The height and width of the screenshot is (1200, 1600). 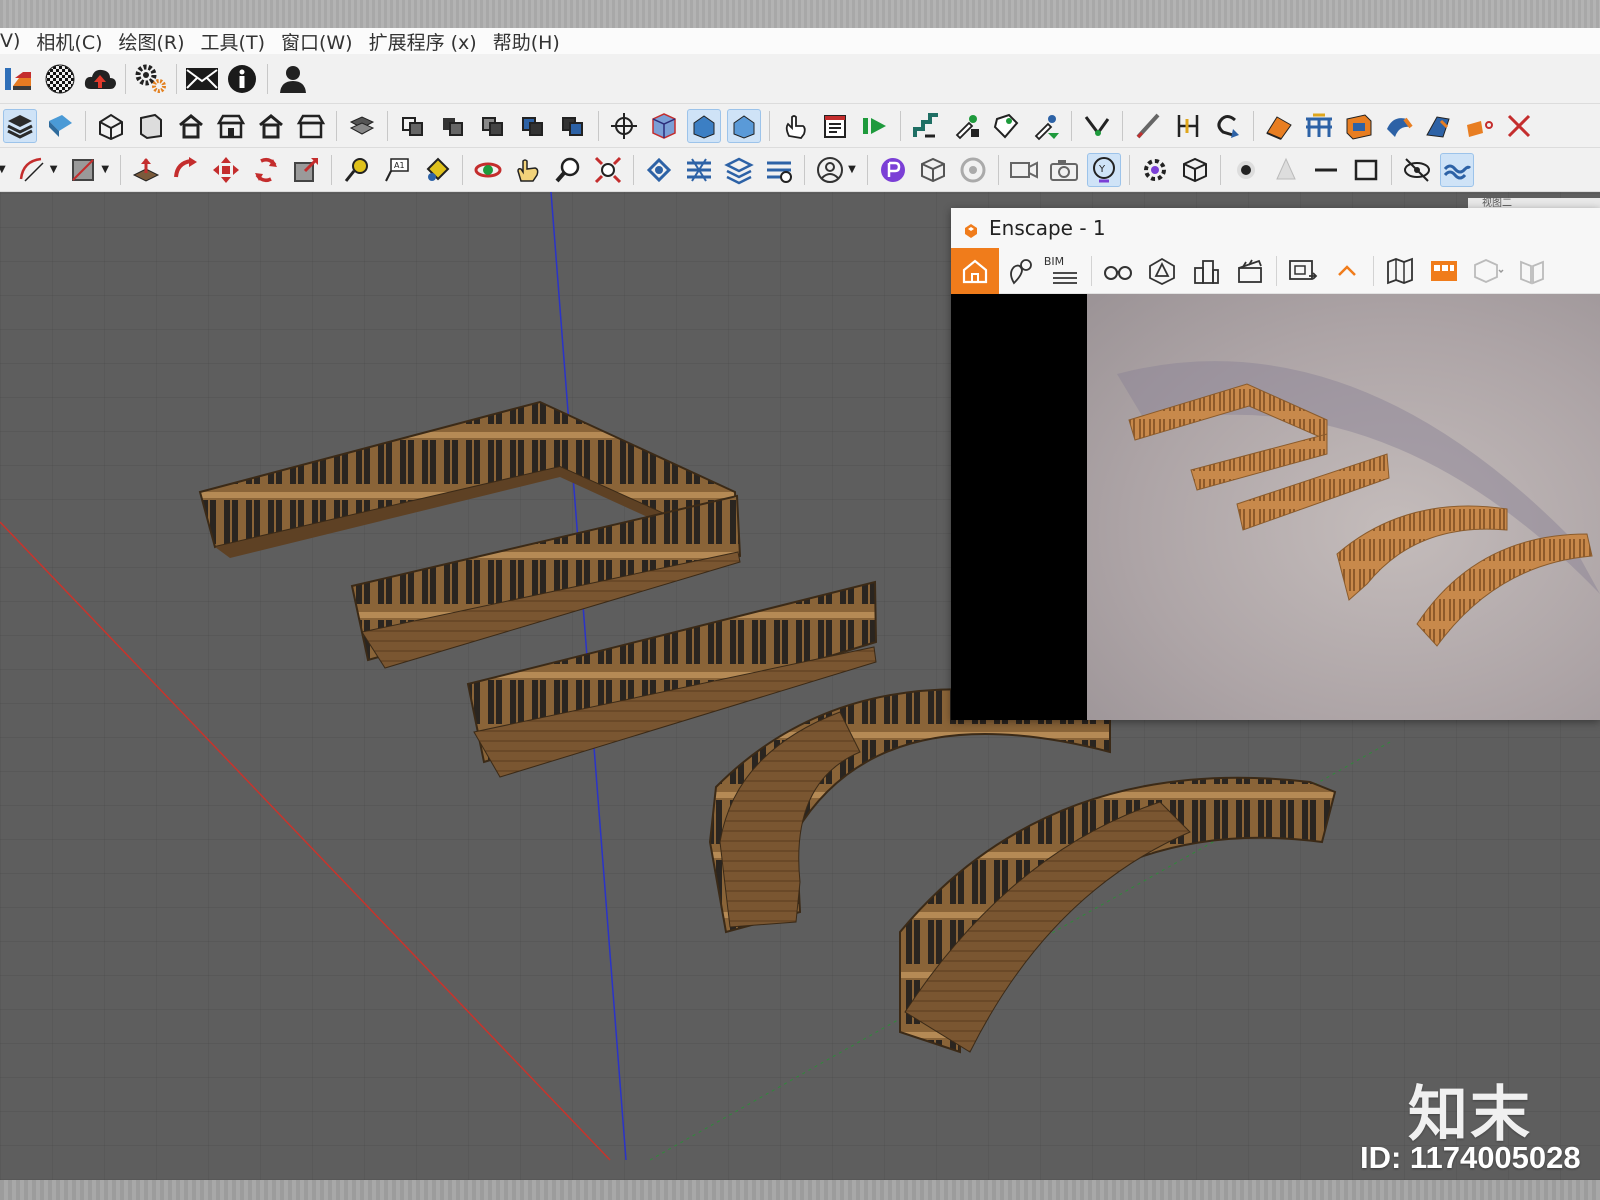 What do you see at coordinates (966, 126) in the screenshot?
I see `eyedropper-icon` at bounding box center [966, 126].